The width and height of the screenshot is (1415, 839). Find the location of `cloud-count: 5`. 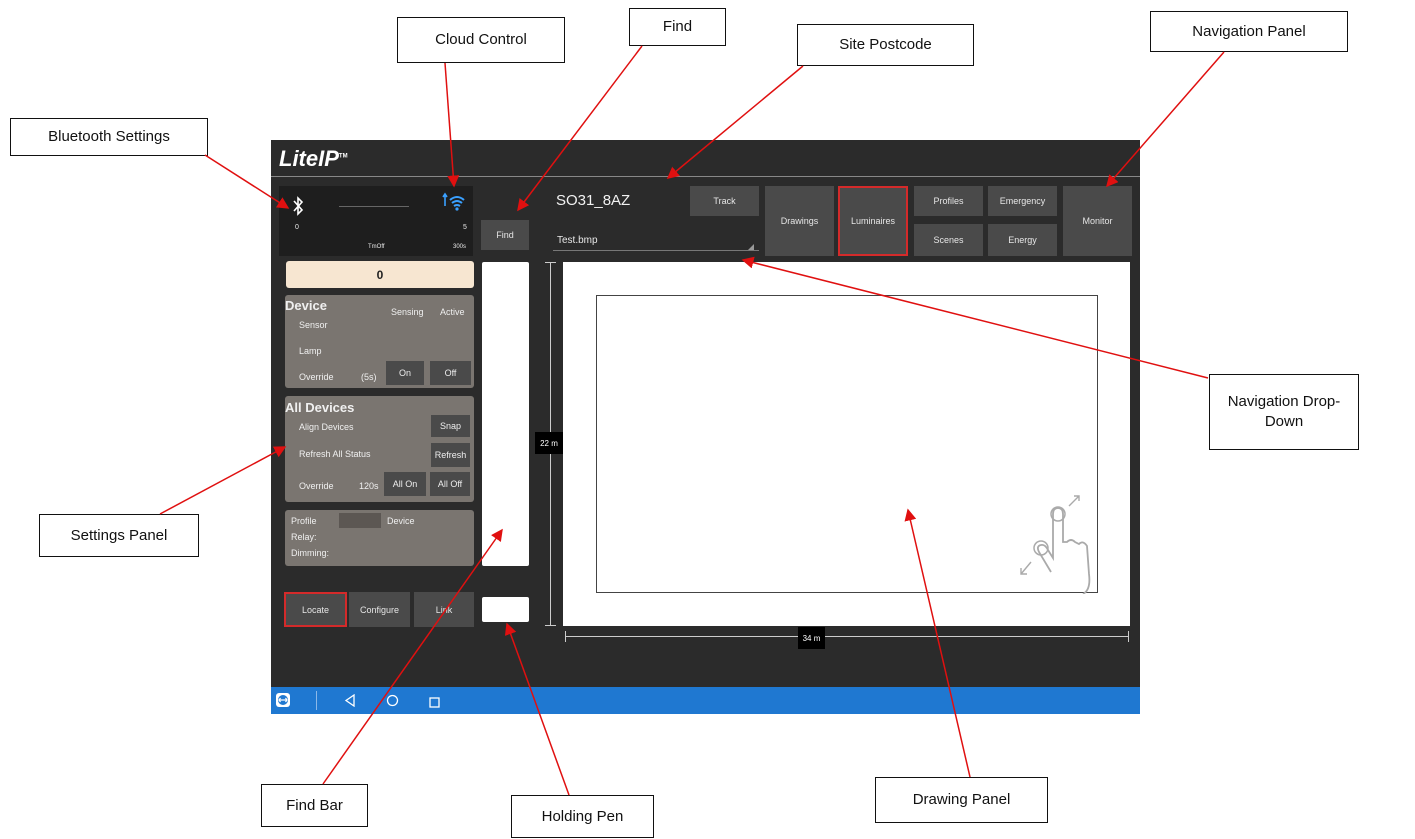

cloud-count: 5 is located at coordinates (465, 227).